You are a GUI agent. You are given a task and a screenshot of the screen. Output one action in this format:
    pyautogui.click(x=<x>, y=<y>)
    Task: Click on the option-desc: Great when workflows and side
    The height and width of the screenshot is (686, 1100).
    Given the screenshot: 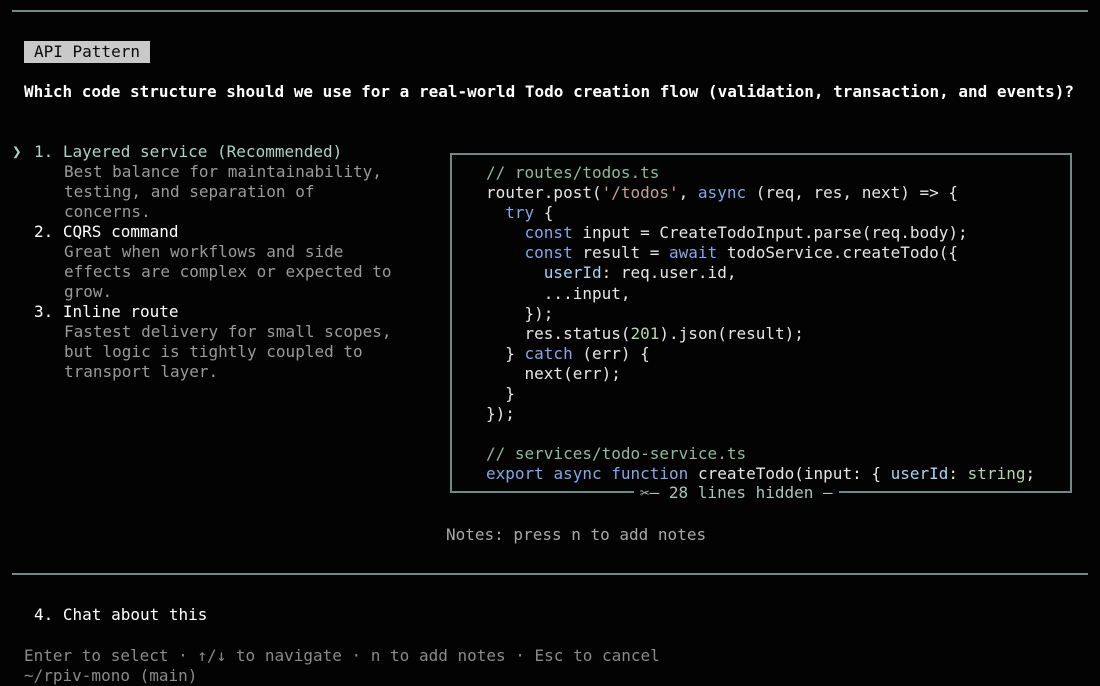 What is the action you would take?
    pyautogui.click(x=204, y=251)
    